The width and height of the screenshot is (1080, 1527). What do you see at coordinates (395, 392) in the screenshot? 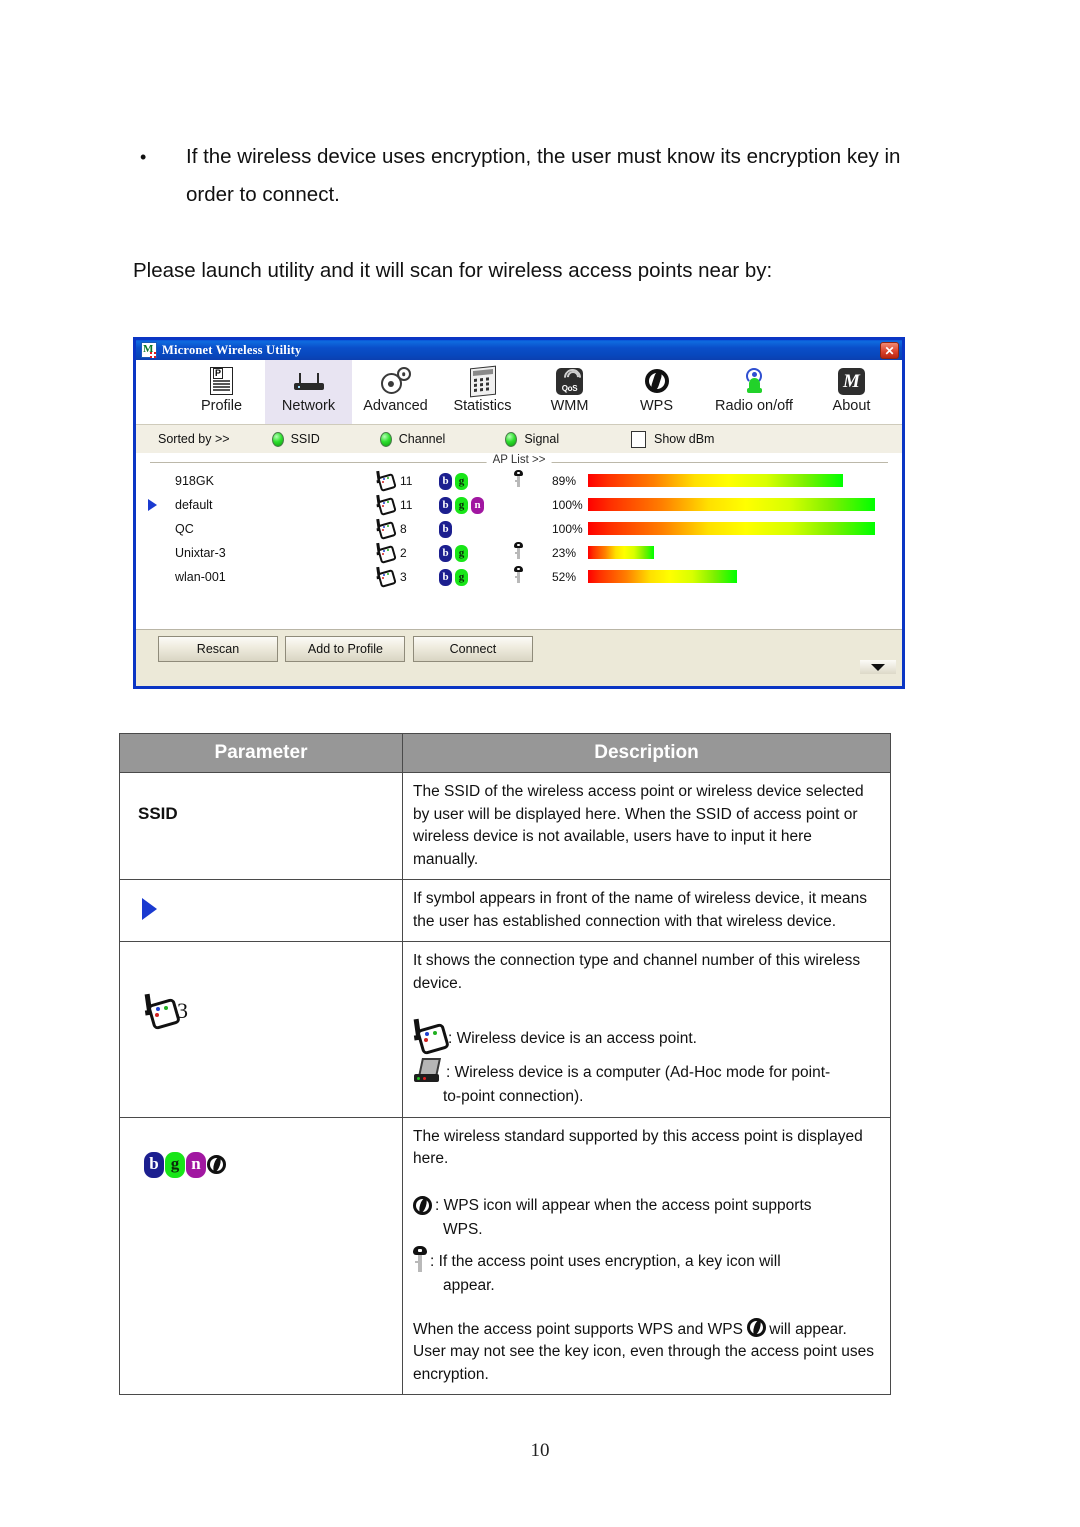
I see `tab-advanced: Advanced` at bounding box center [395, 392].